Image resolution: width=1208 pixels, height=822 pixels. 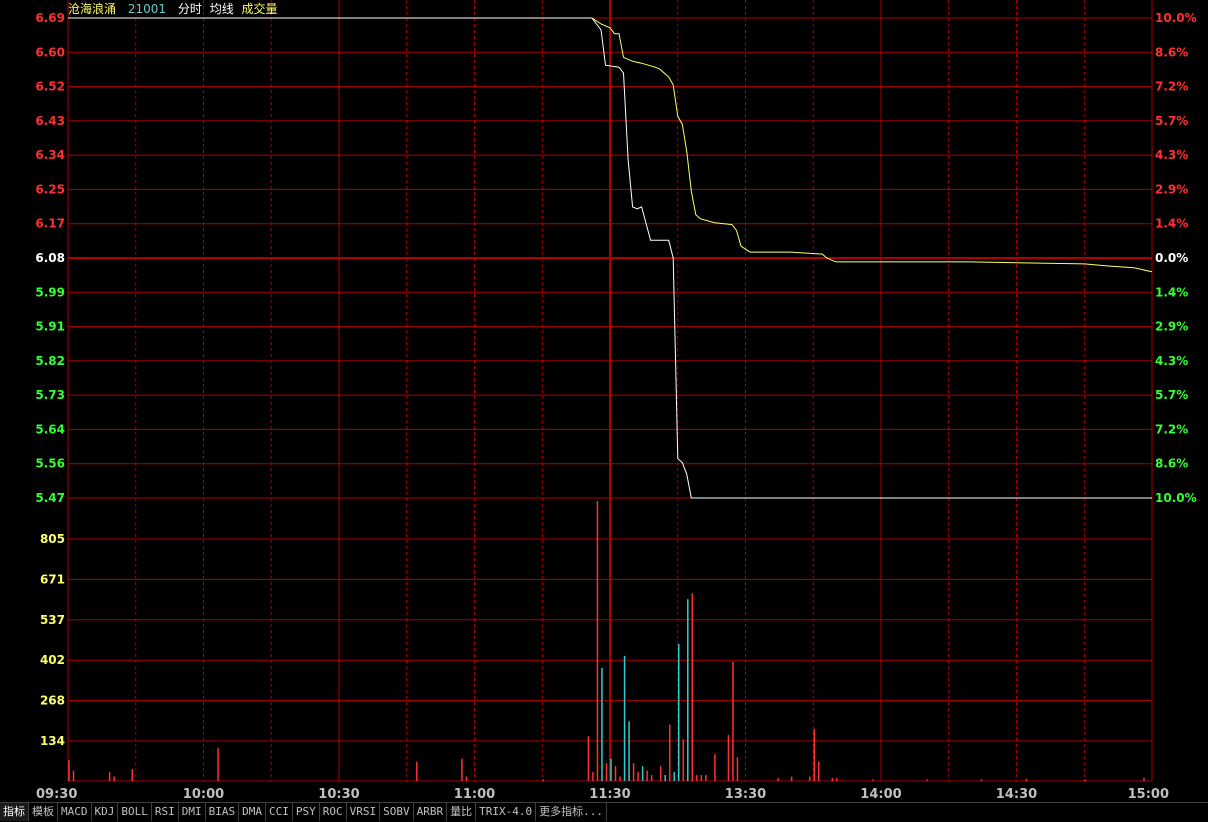 I want to click on price-tick-label: 5.73, so click(x=50, y=395).